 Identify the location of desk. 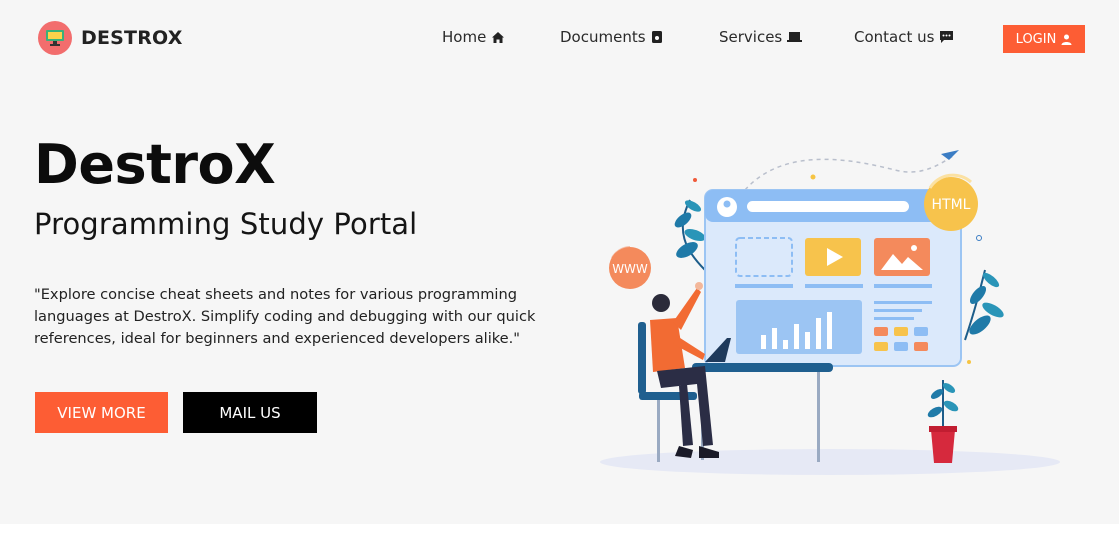
(762, 412).